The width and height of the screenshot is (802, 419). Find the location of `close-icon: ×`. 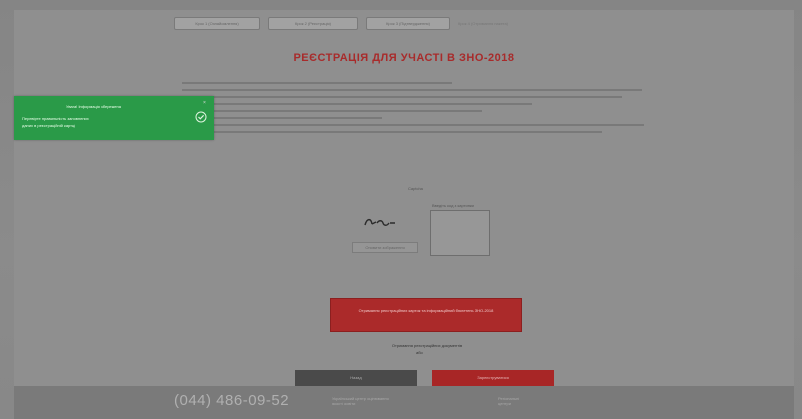

close-icon: × is located at coordinates (205, 103).